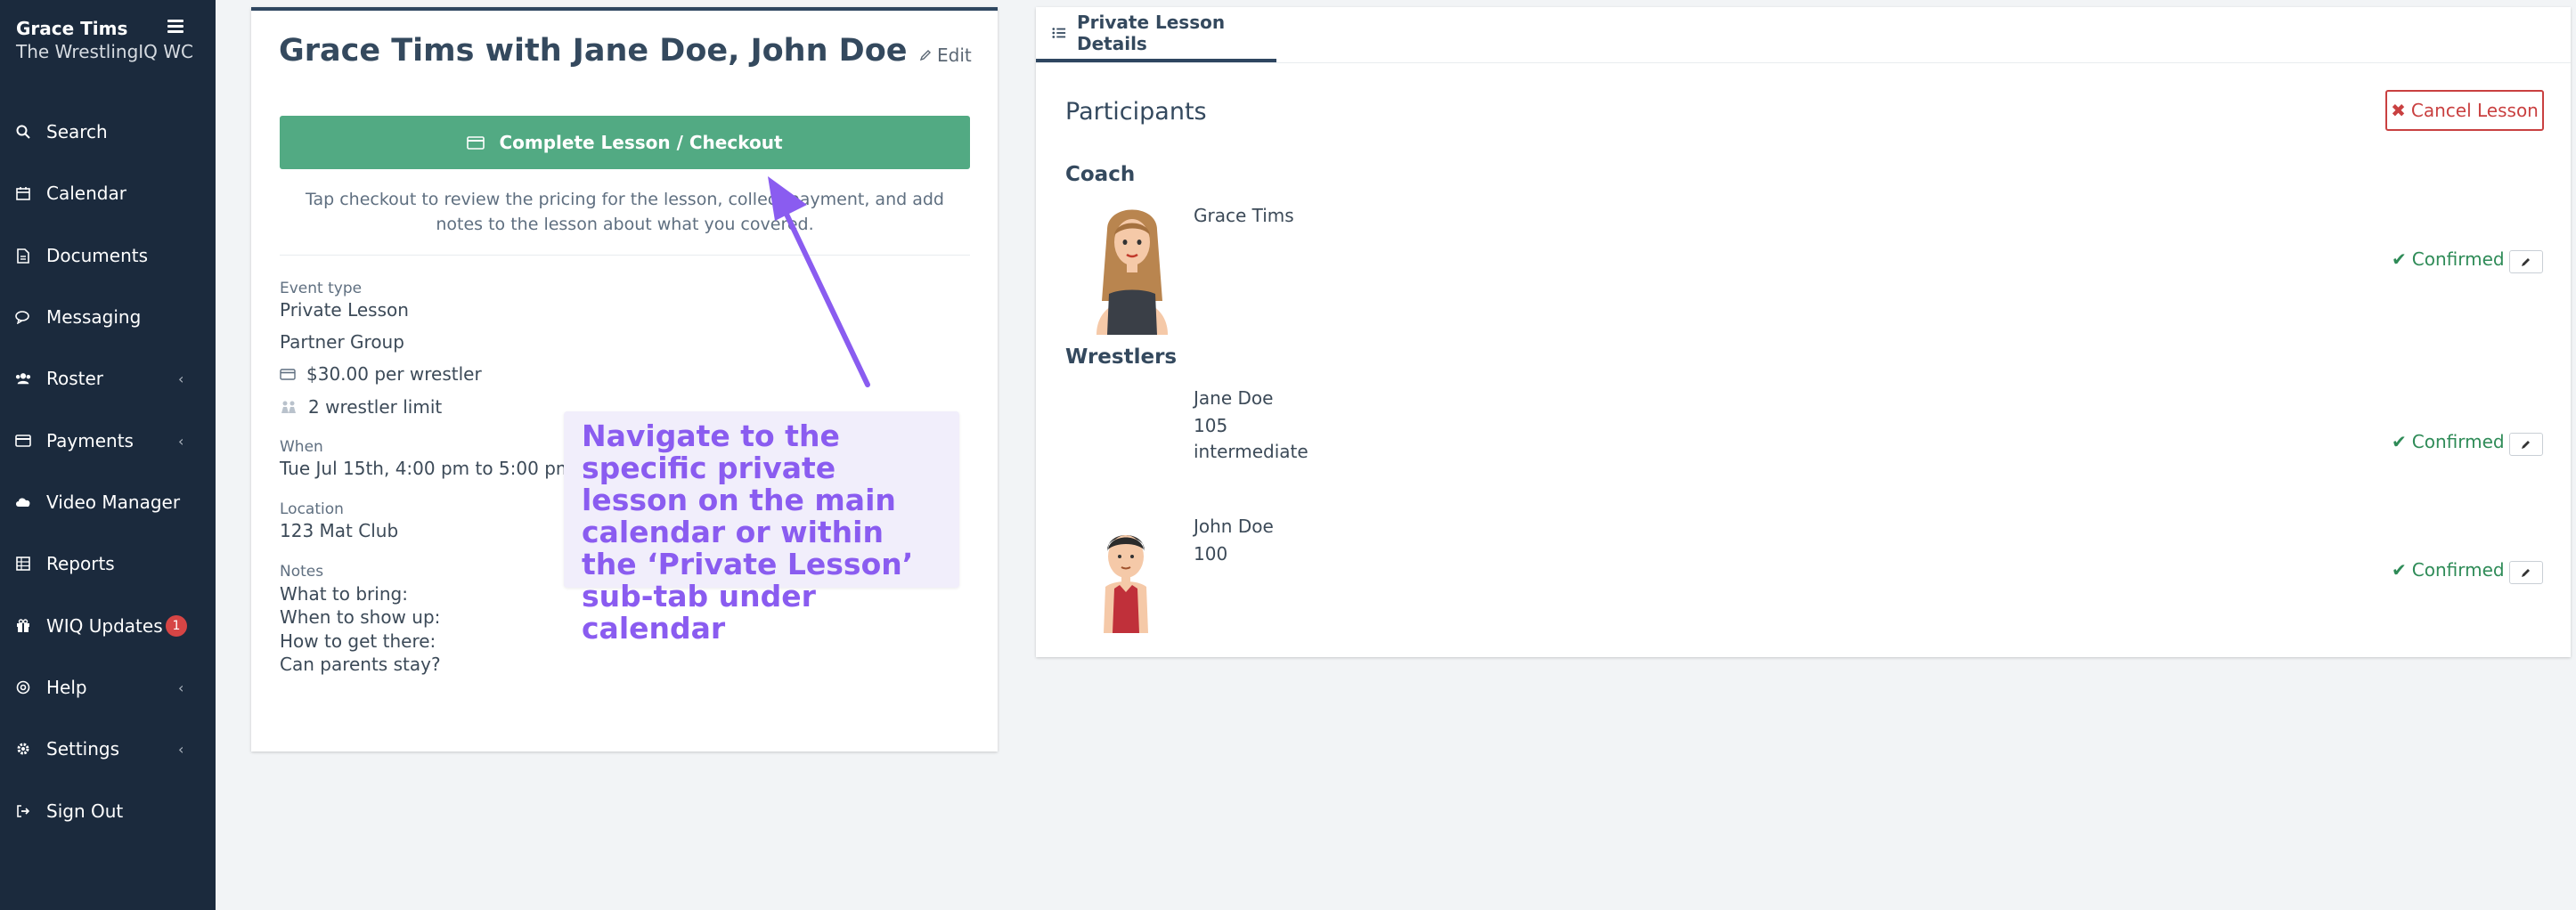  I want to click on wrestler-weight: 100, so click(1211, 554).